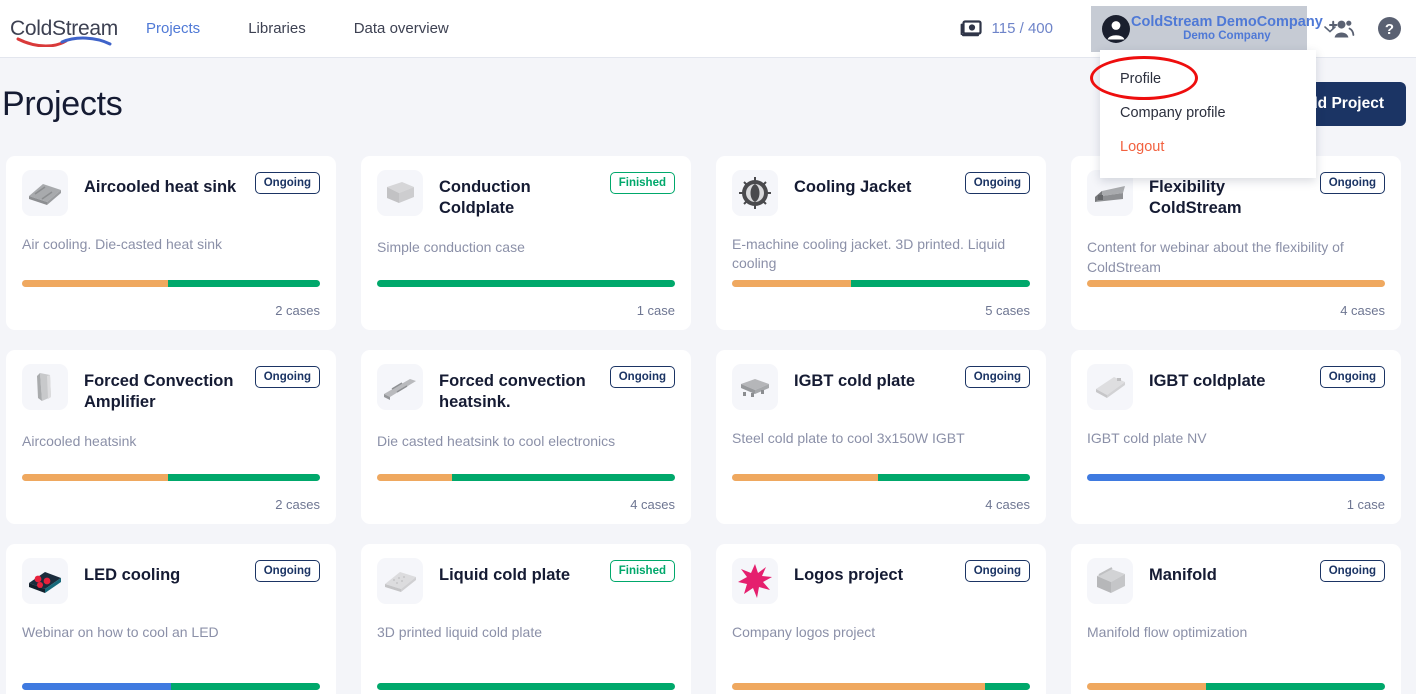 The height and width of the screenshot is (694, 1416). What do you see at coordinates (971, 28) in the screenshot?
I see `banknote-icon` at bounding box center [971, 28].